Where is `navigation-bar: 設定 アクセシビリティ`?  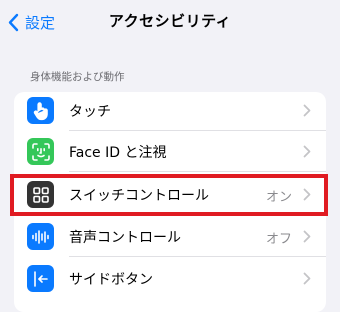 navigation-bar: 設定 アクセシビリティ is located at coordinates (170, 22).